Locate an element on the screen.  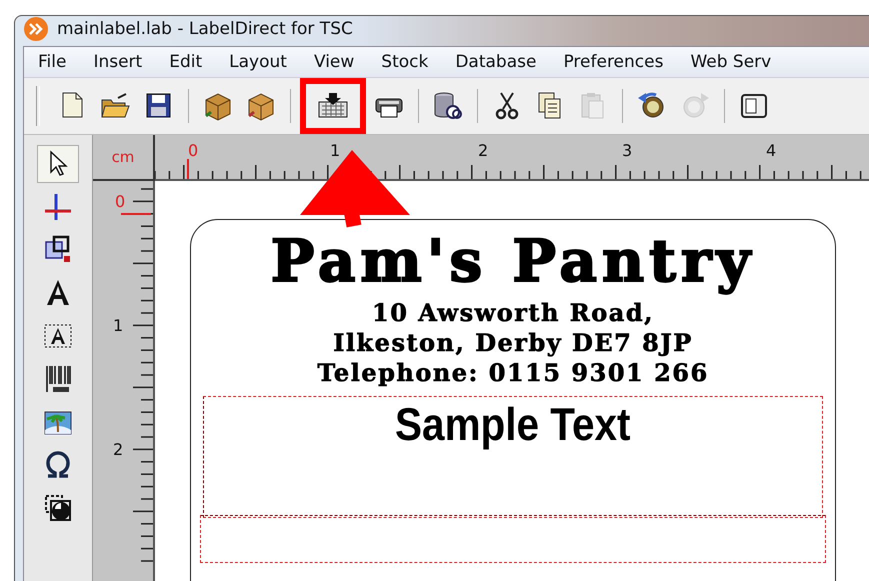
text-field-frame: Sample Text is located at coordinates (513, 457).